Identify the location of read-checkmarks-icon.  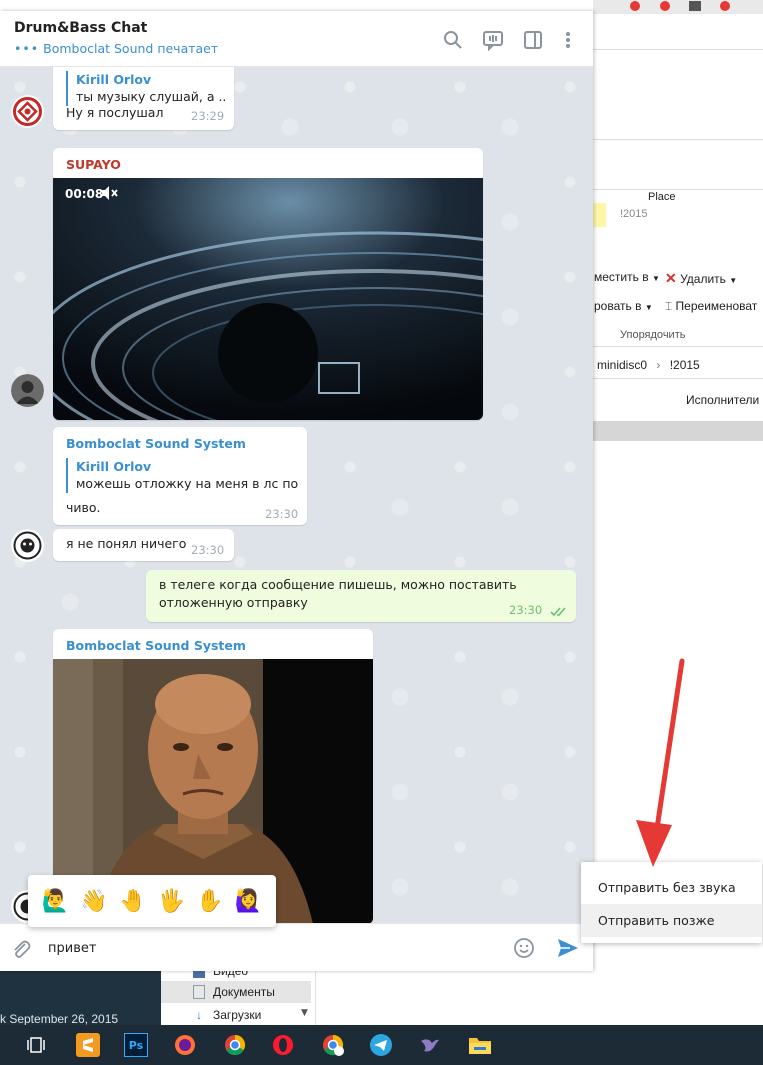
(559, 612).